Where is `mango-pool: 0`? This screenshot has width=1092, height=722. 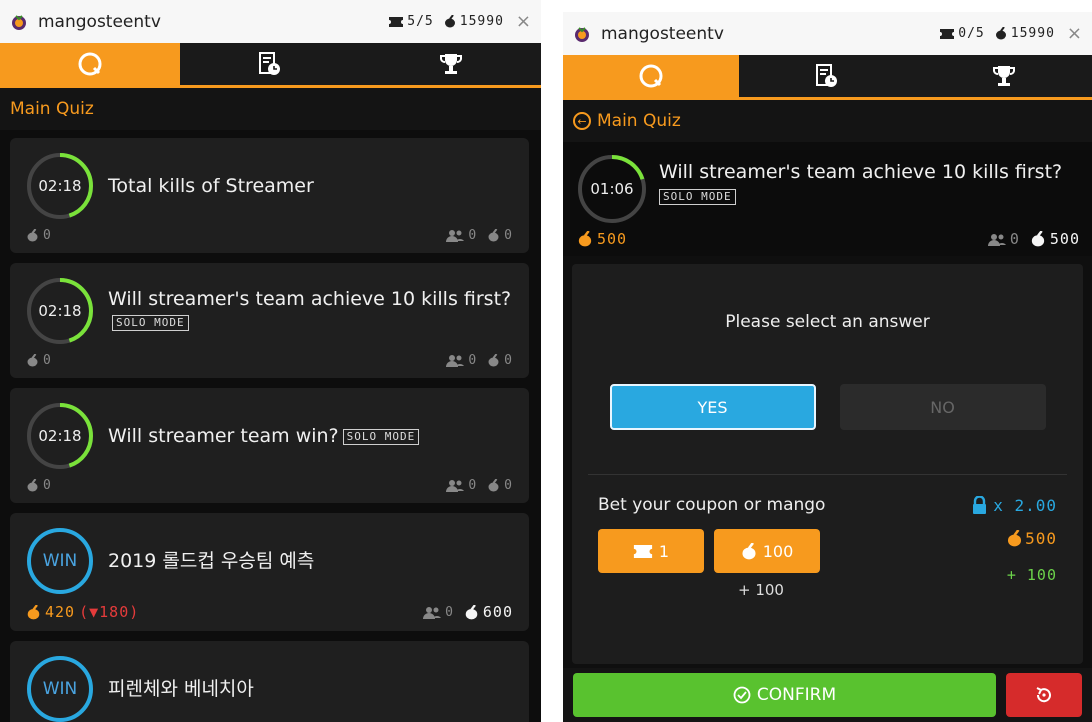
mango-pool: 0 is located at coordinates (508, 360).